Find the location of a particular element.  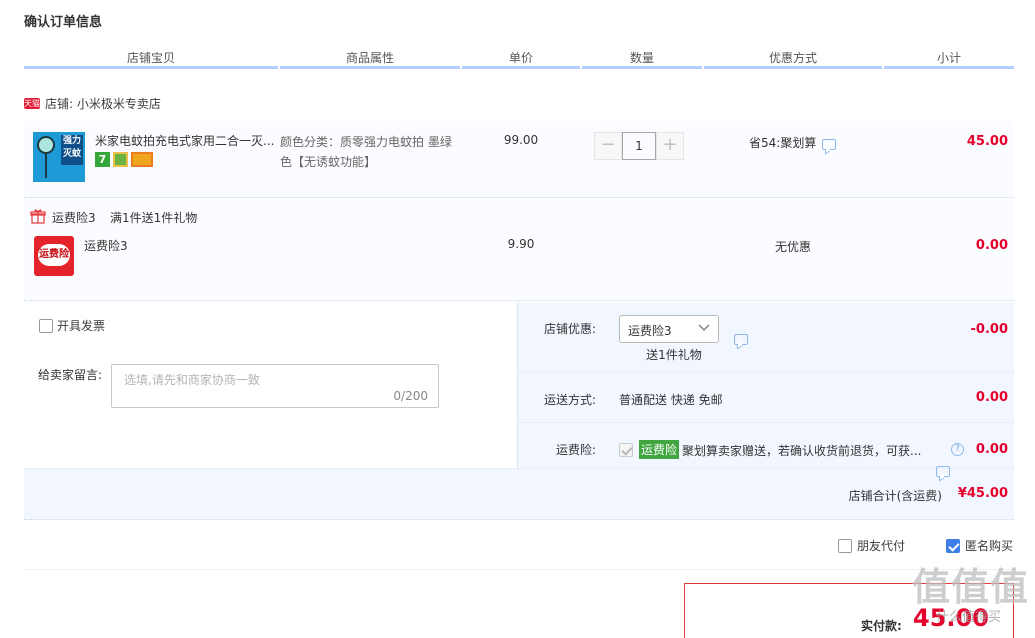

invoice-label: 开具发票 is located at coordinates (81, 326).